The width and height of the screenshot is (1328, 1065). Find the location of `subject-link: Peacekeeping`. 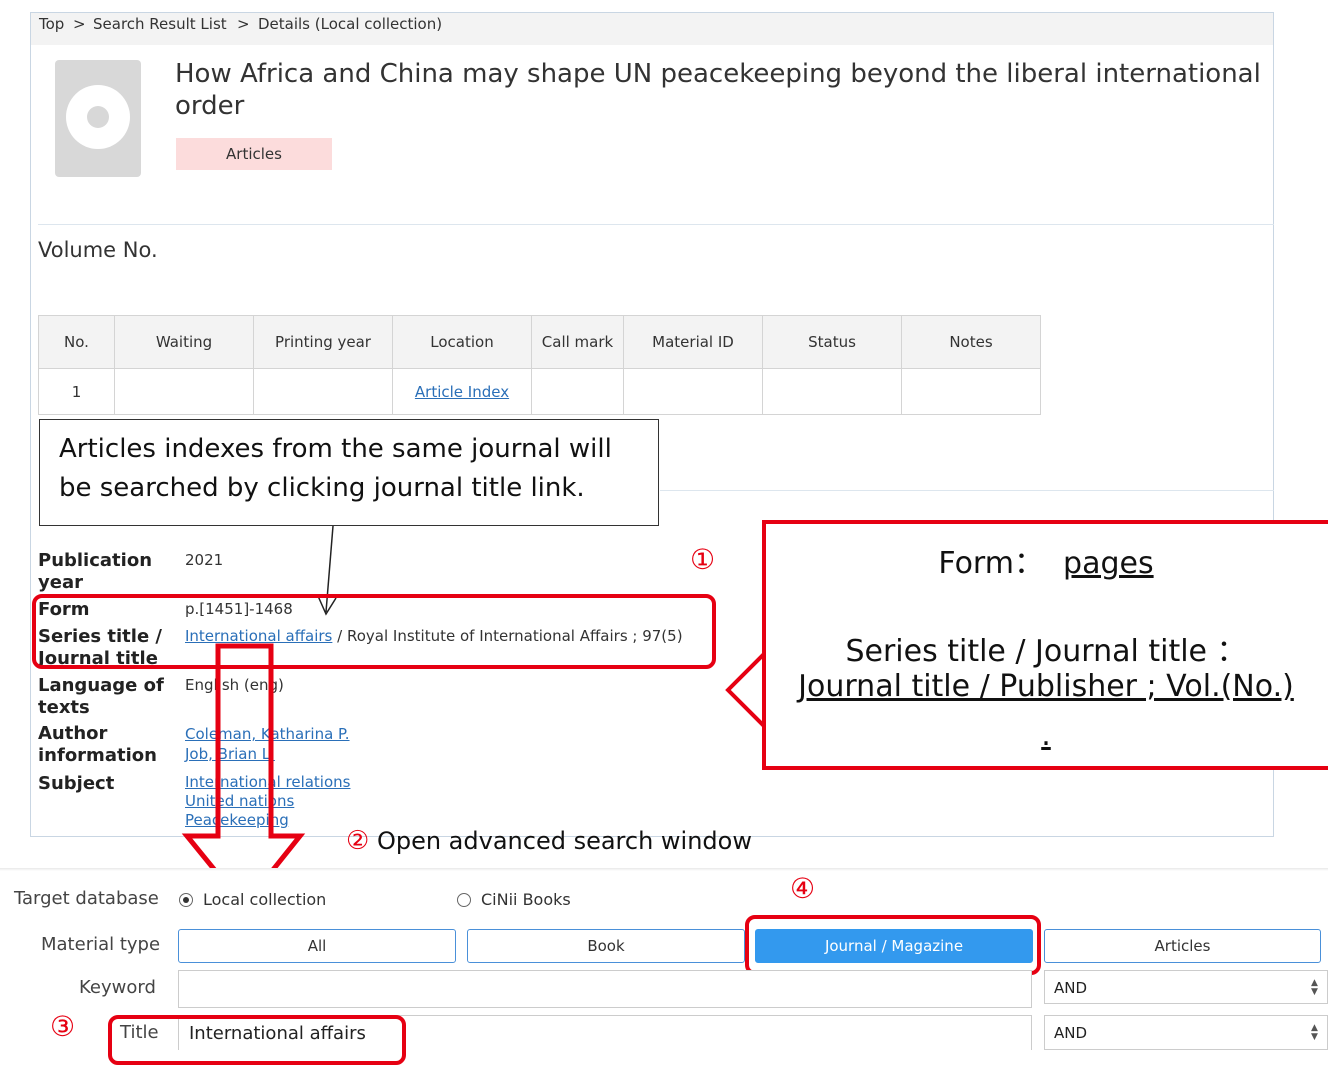

subject-link: Peacekeeping is located at coordinates (267, 820).